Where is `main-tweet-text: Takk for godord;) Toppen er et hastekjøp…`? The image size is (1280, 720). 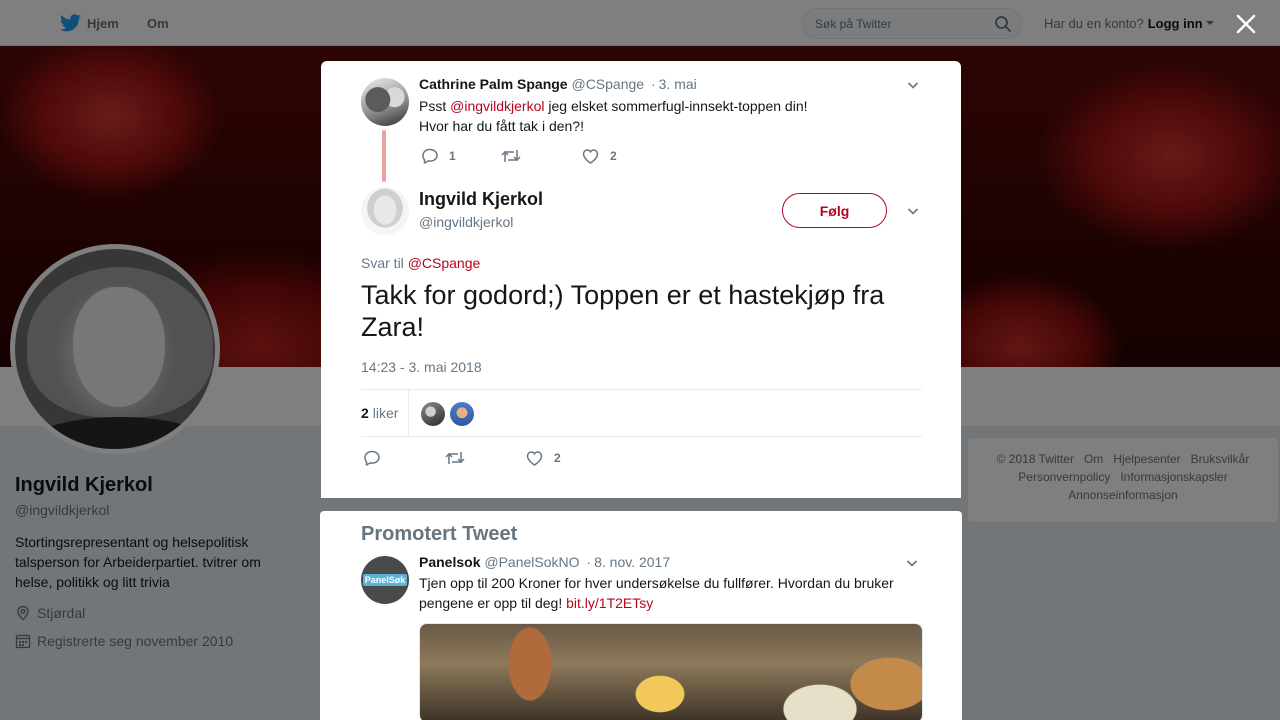 main-tweet-text: Takk for godord;) Toppen er et hastekjøp… is located at coordinates (623, 311).